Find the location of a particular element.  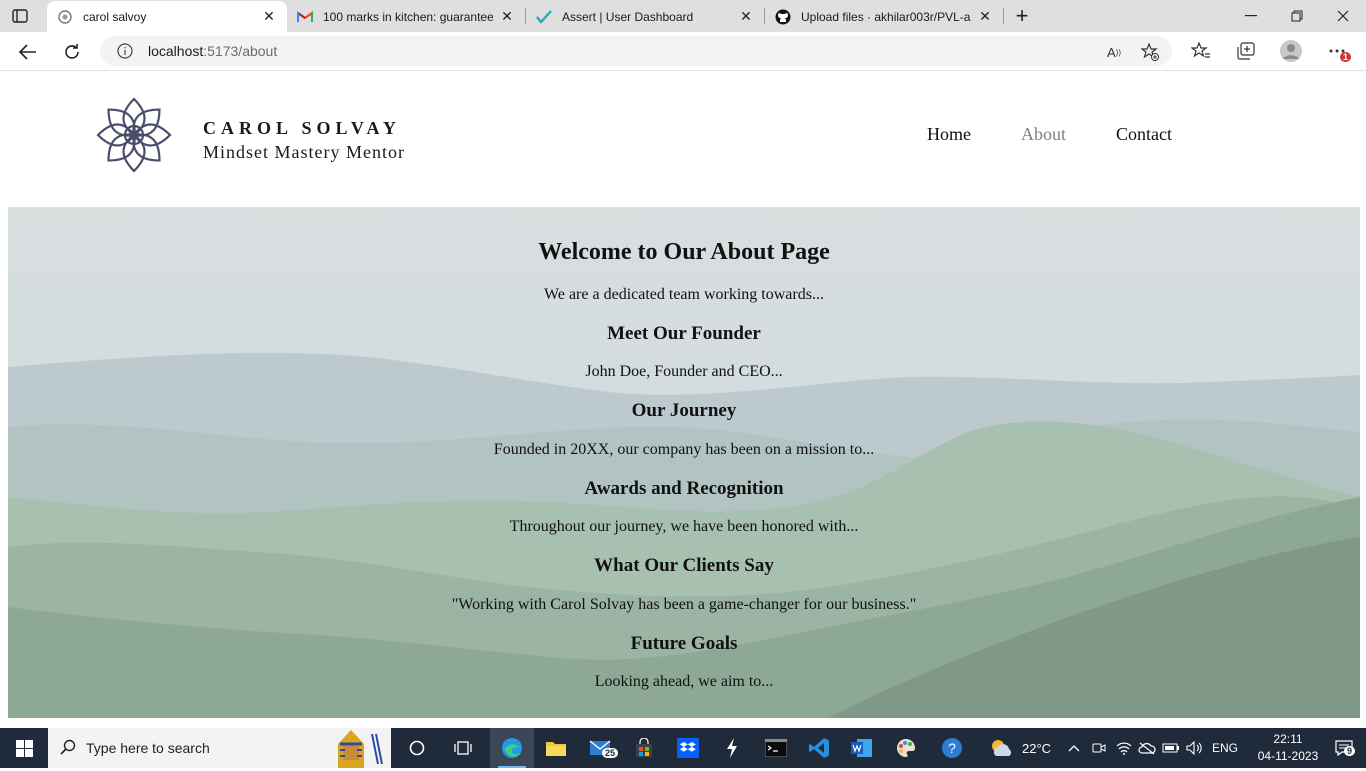

gmail-icon is located at coordinates (305, 17).